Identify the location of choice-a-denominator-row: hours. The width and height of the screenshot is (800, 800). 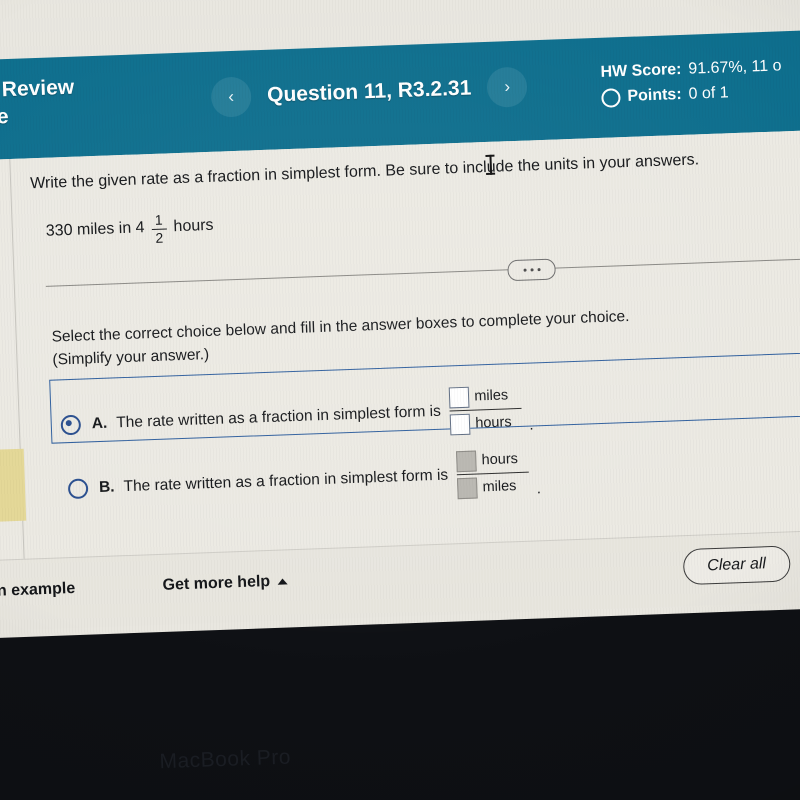
(486, 423).